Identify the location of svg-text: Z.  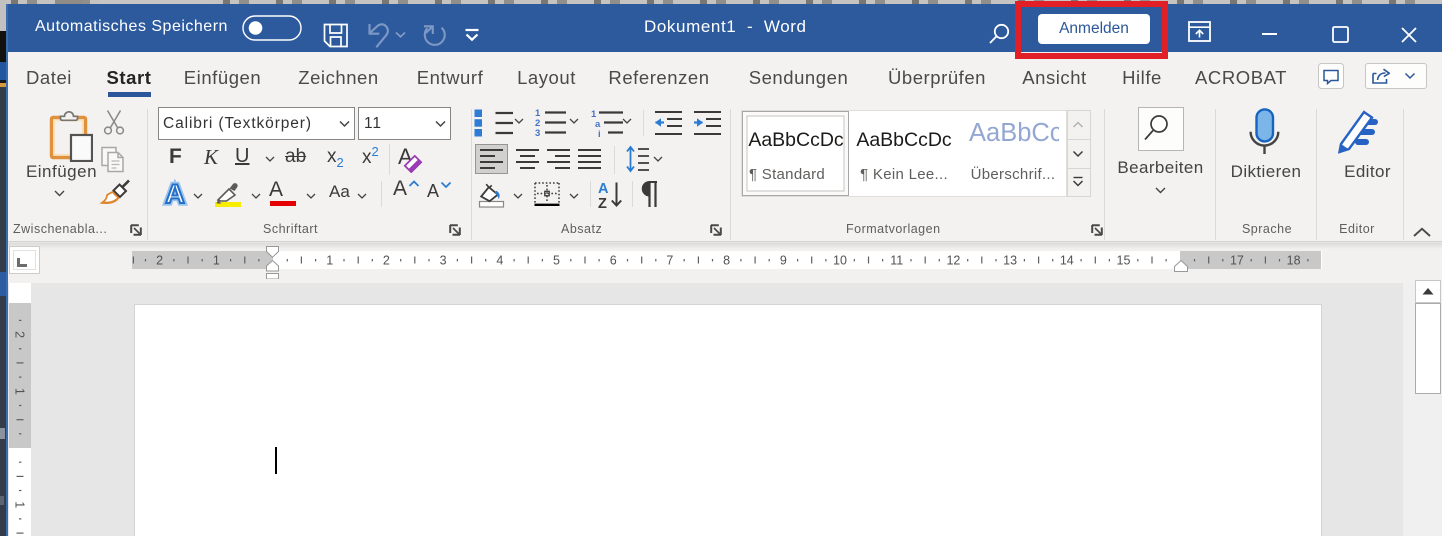
(602, 202).